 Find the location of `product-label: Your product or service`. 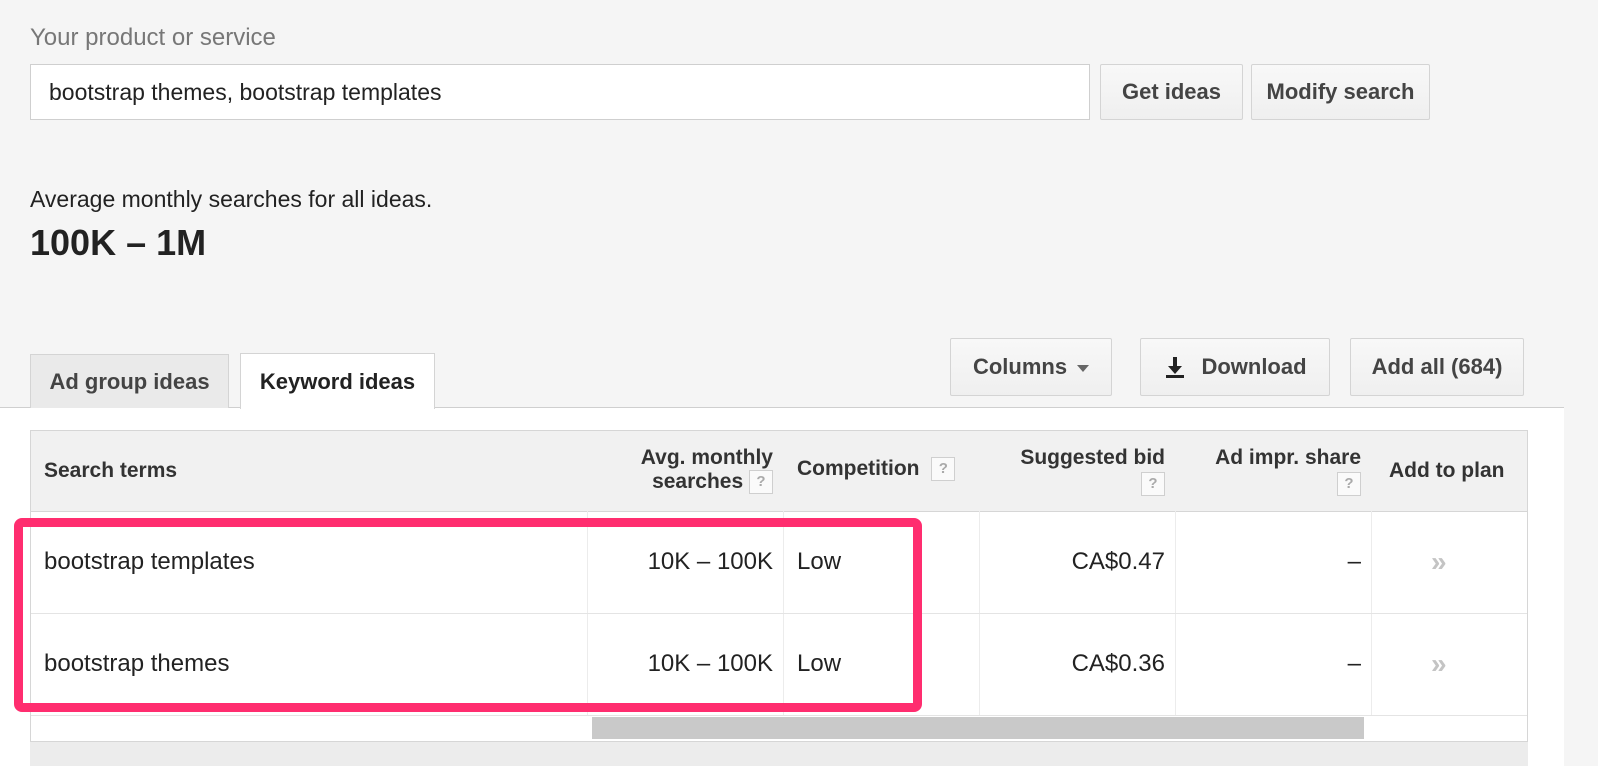

product-label: Your product or service is located at coordinates (153, 37).